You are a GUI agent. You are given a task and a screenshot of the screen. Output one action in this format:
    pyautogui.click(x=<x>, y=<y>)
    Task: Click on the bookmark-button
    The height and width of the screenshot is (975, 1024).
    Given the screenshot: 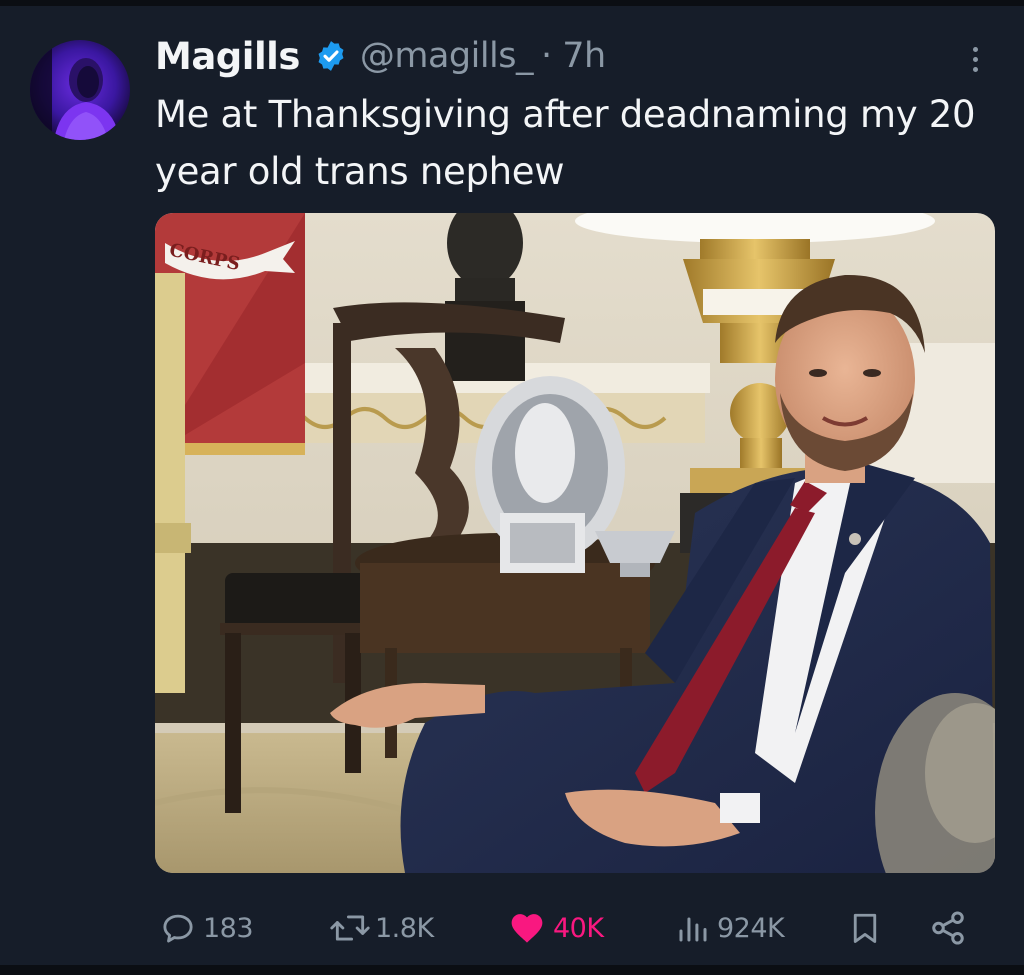 What is the action you would take?
    pyautogui.click(x=865, y=928)
    